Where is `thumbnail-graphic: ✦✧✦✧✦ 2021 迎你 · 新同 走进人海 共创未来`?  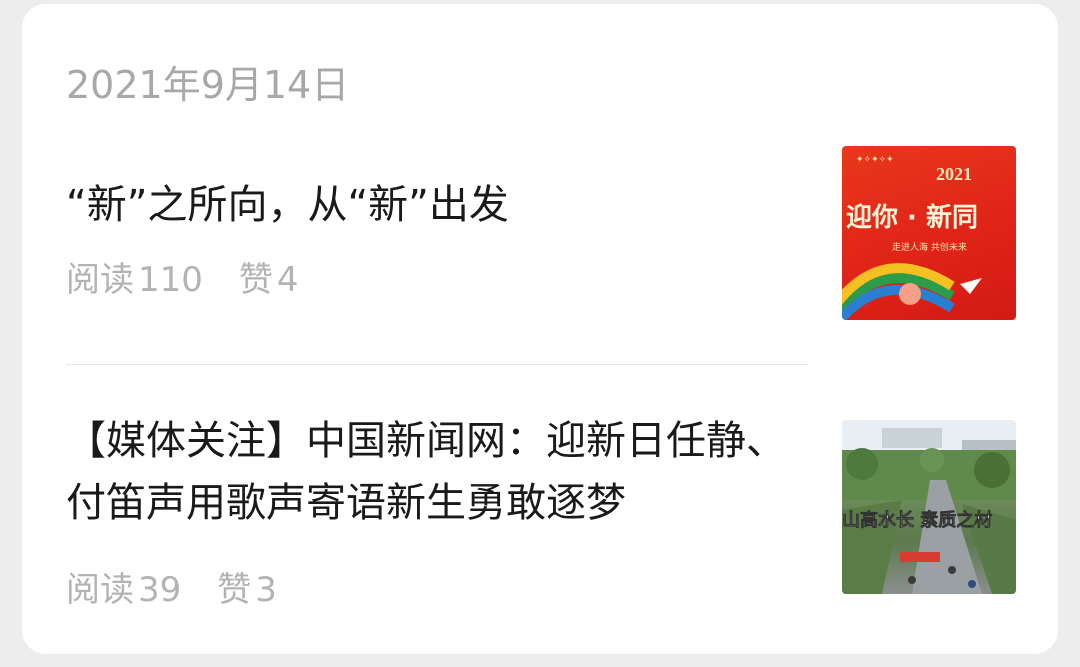 thumbnail-graphic: ✦✧✦✧✦ 2021 迎你 · 新同 走进人海 共创未来 is located at coordinates (912, 237).